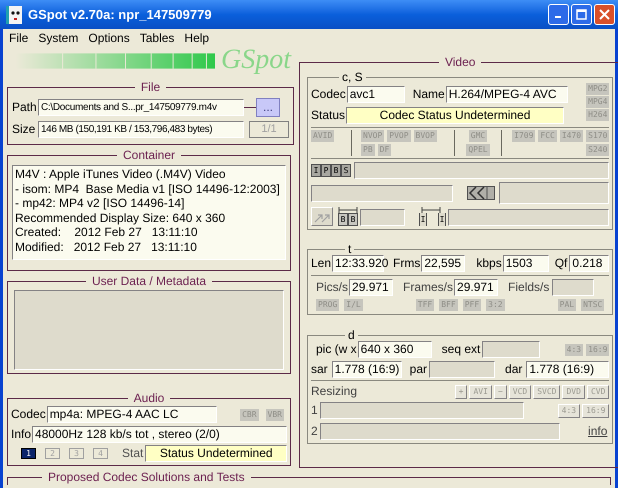  What do you see at coordinates (326, 170) in the screenshot?
I see `frame-type-indicator: P` at bounding box center [326, 170].